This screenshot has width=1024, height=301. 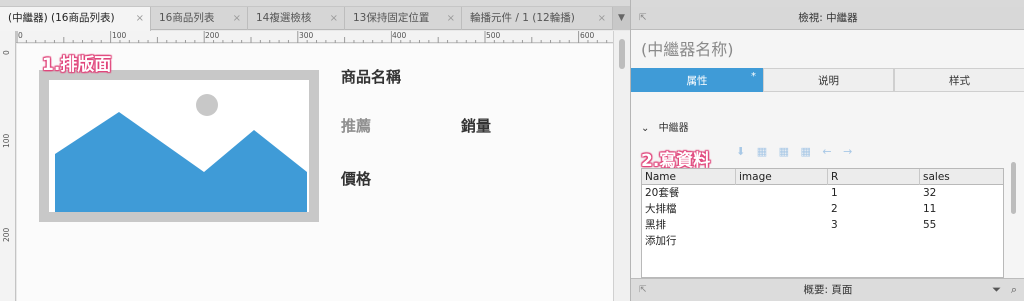 What do you see at coordinates (61, 18) in the screenshot?
I see `tab-label: (中繼器) (16商品列表)` at bounding box center [61, 18].